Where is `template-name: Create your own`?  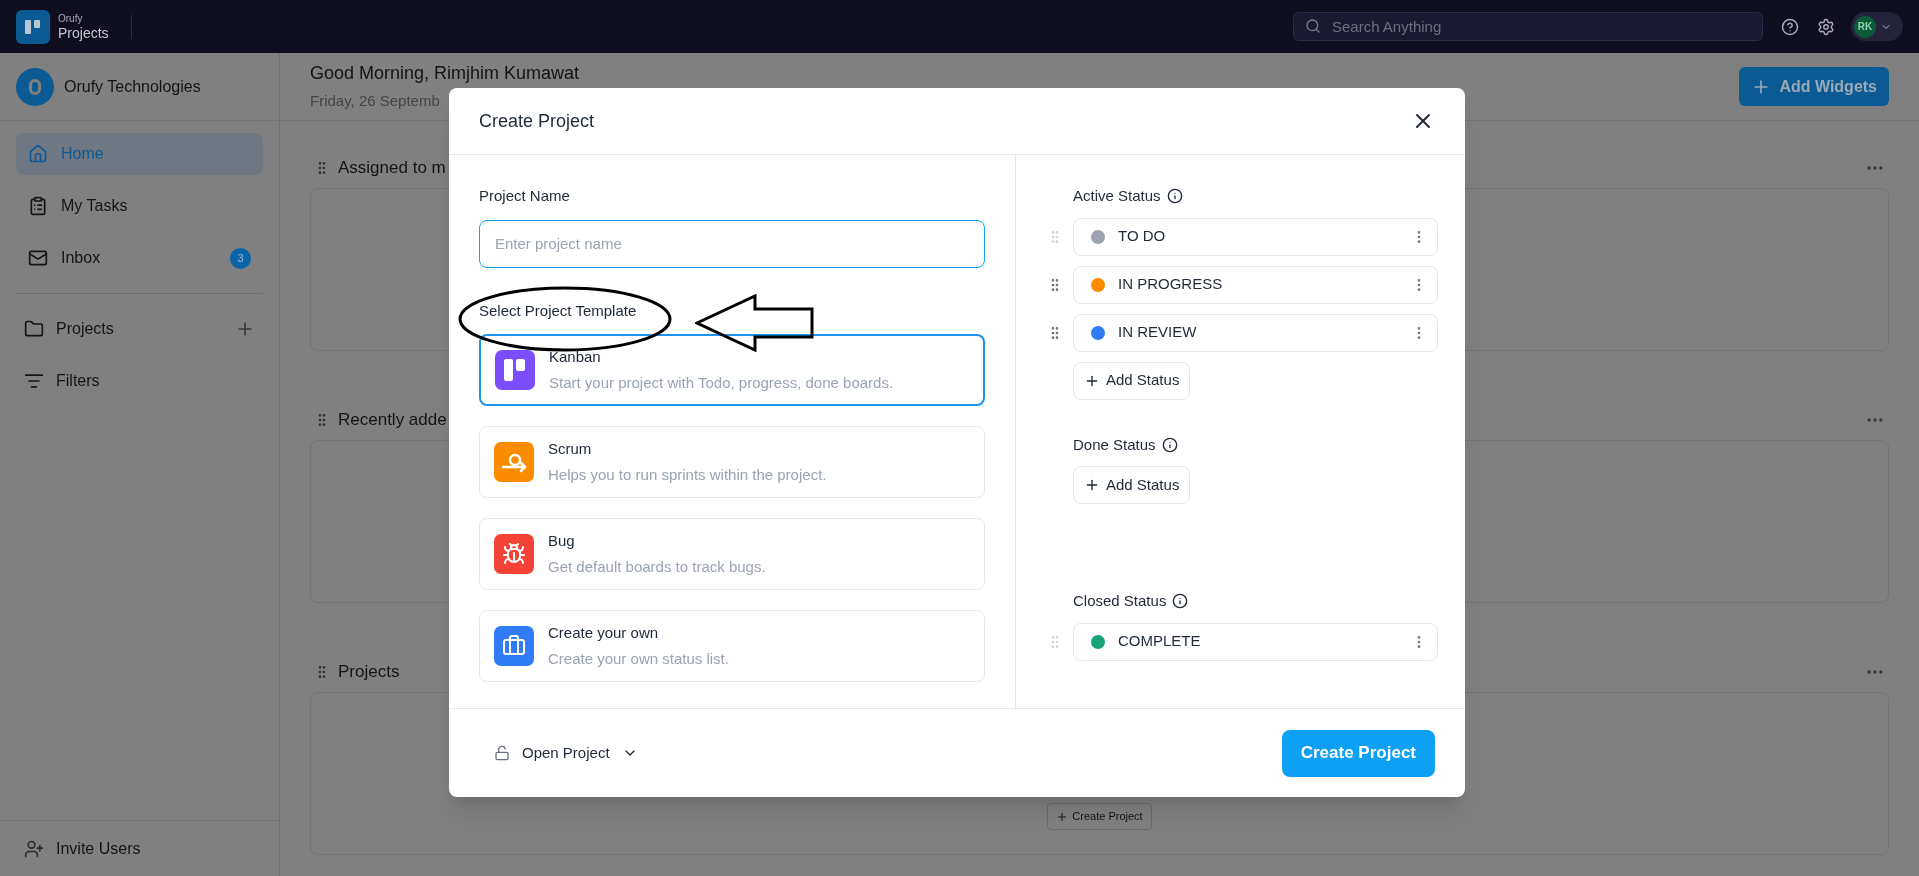
template-name: Create your own is located at coordinates (604, 633).